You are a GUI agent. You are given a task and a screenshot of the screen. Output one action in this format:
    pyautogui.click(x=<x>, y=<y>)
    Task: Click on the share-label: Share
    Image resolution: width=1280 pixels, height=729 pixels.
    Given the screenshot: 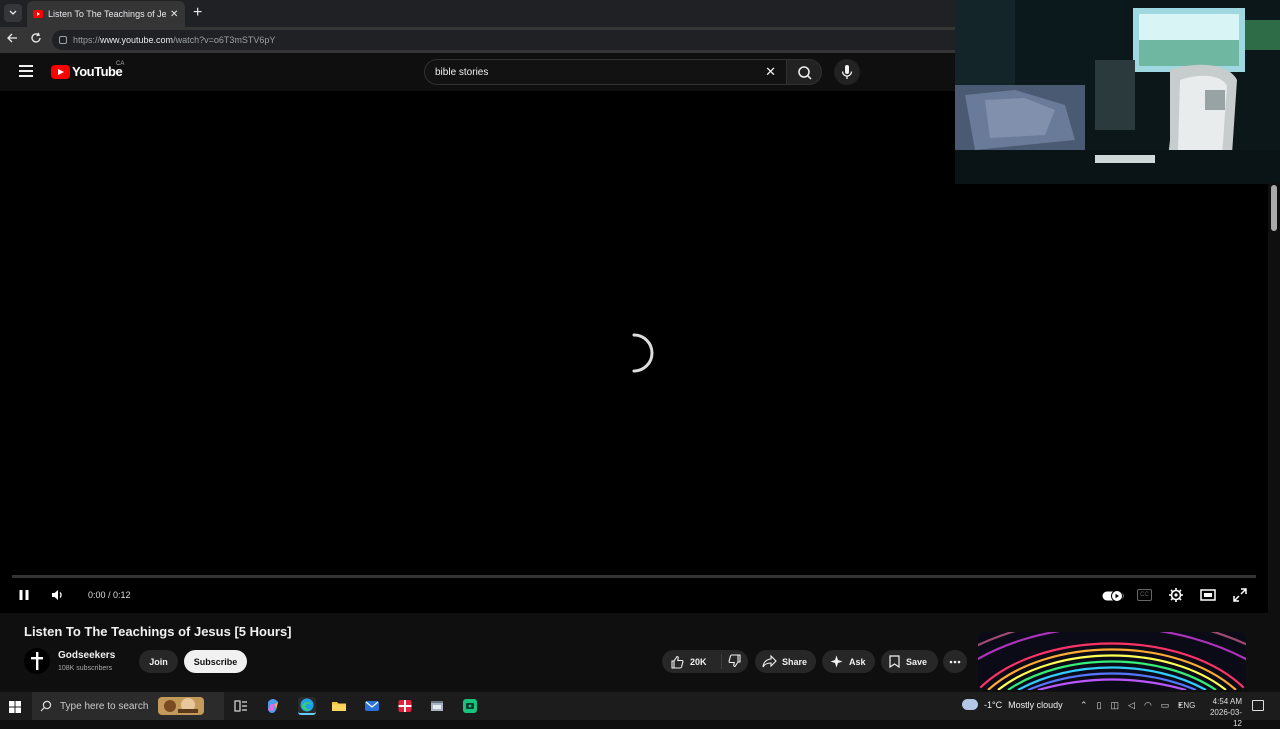 What is the action you would take?
    pyautogui.click(x=795, y=661)
    